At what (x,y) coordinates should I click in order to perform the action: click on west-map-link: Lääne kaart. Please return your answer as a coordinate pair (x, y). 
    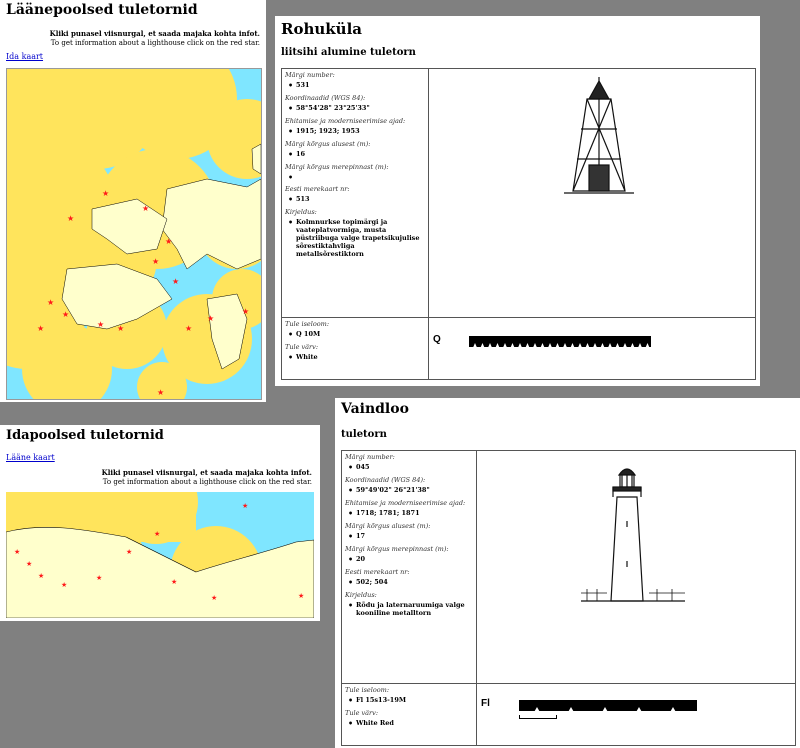
    Looking at the image, I should click on (30, 457).